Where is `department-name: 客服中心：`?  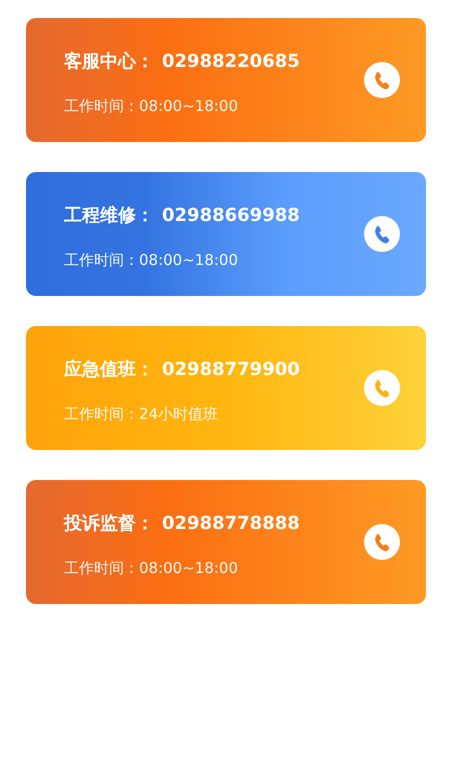
department-name: 客服中心： is located at coordinates (109, 61).